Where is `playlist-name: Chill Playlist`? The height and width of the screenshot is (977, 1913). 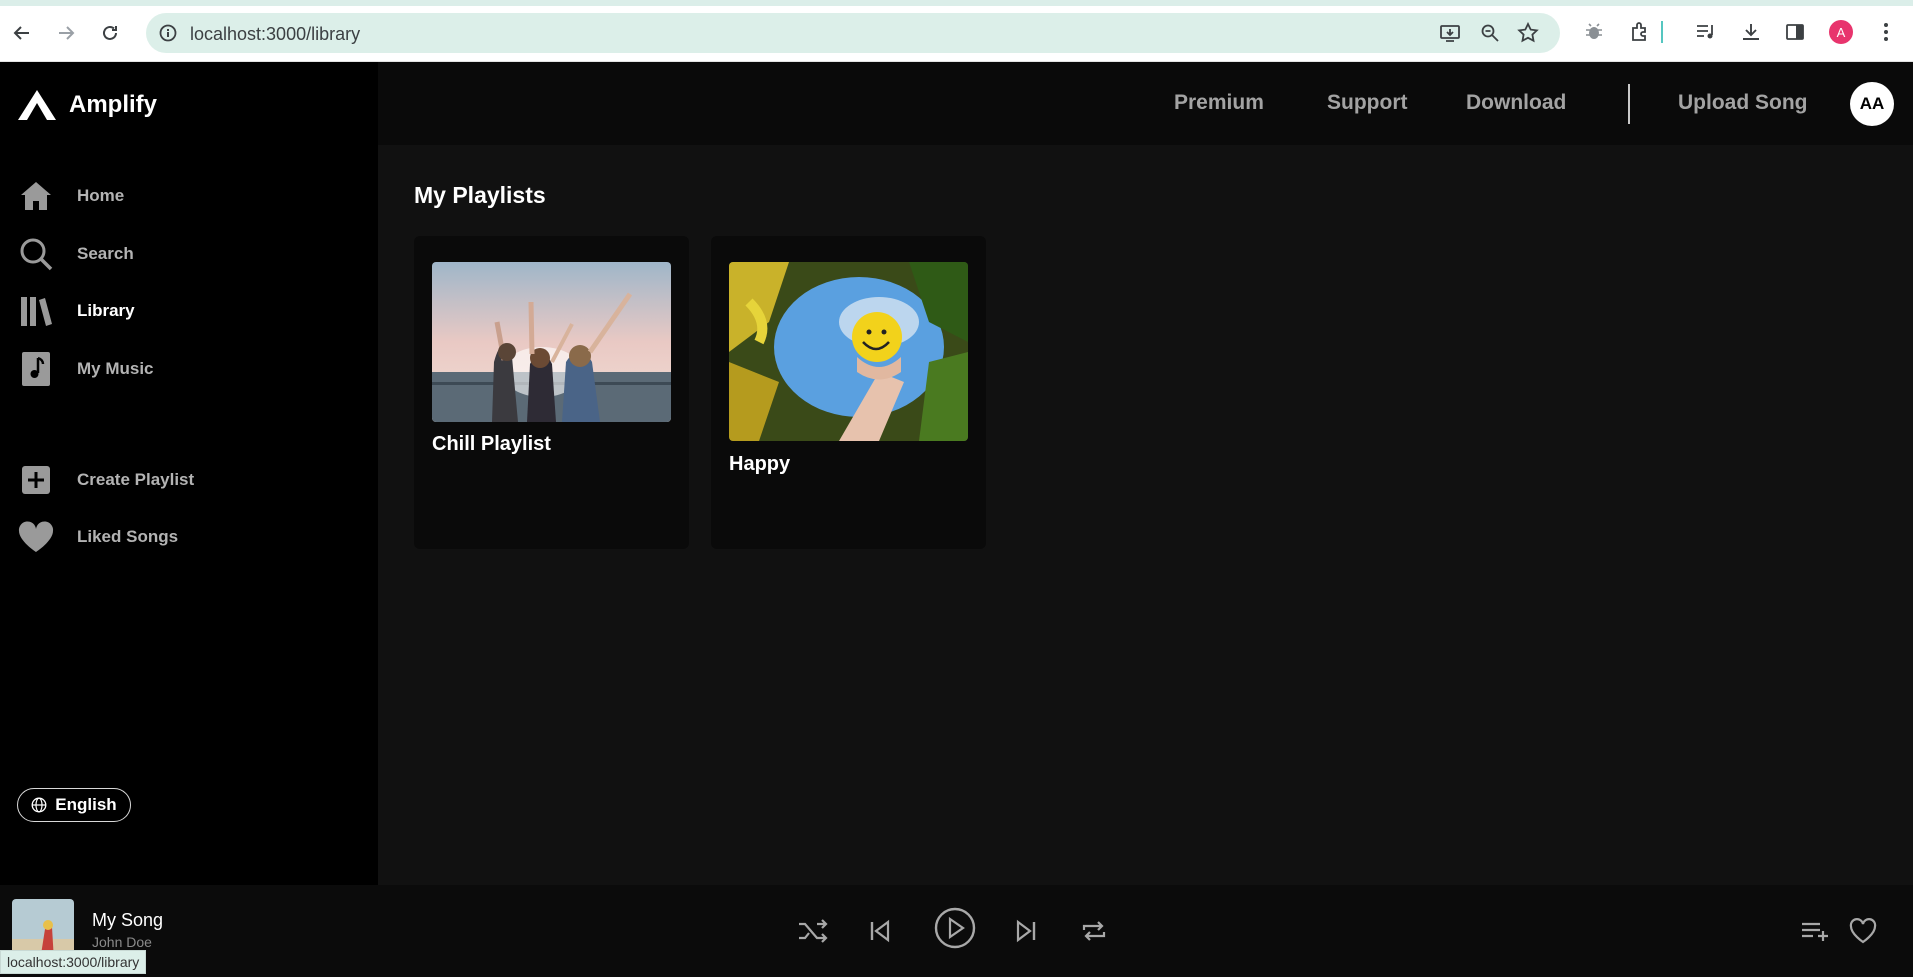 playlist-name: Chill Playlist is located at coordinates (491, 444).